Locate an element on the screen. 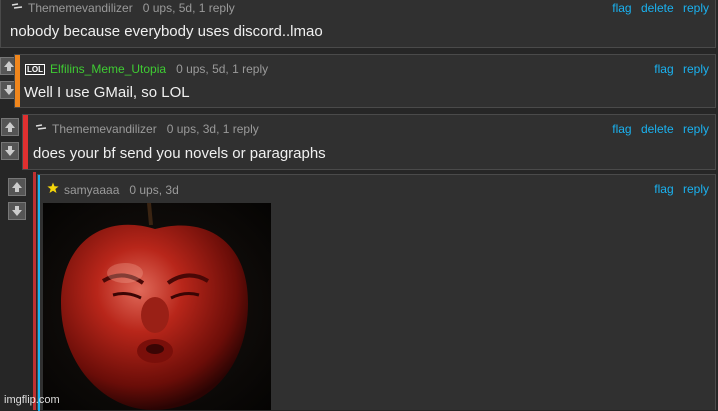  username: samyaaaa is located at coordinates (91, 190).